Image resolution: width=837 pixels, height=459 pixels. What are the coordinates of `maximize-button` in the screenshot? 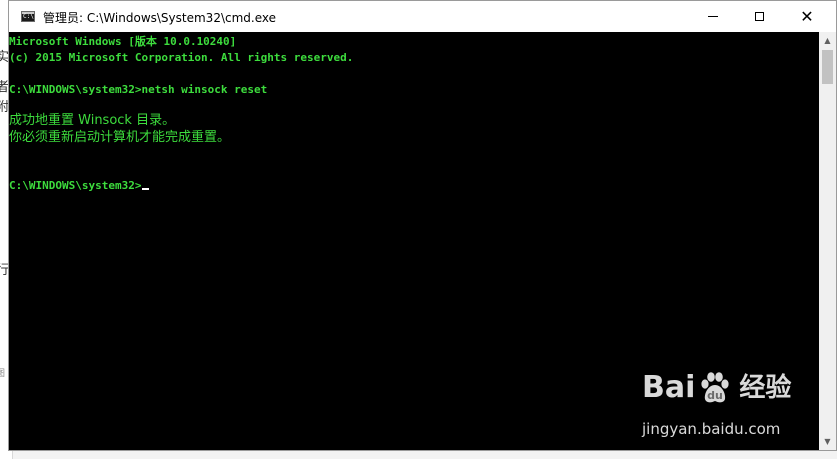 It's located at (759, 16).